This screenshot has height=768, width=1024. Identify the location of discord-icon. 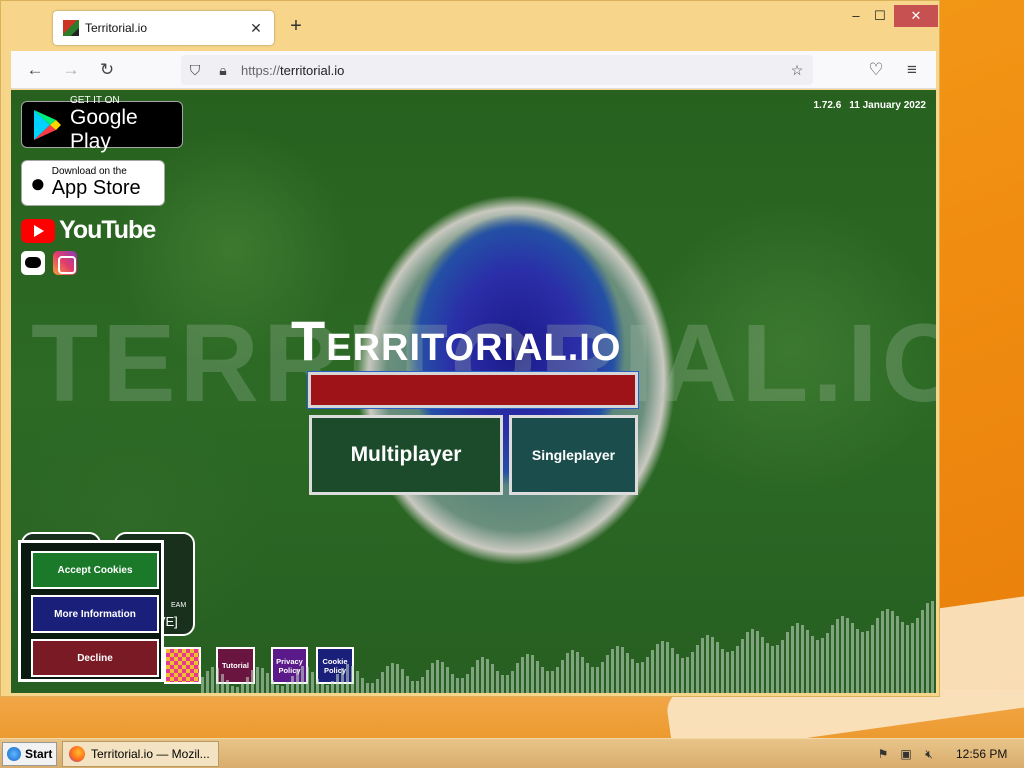
(33, 263).